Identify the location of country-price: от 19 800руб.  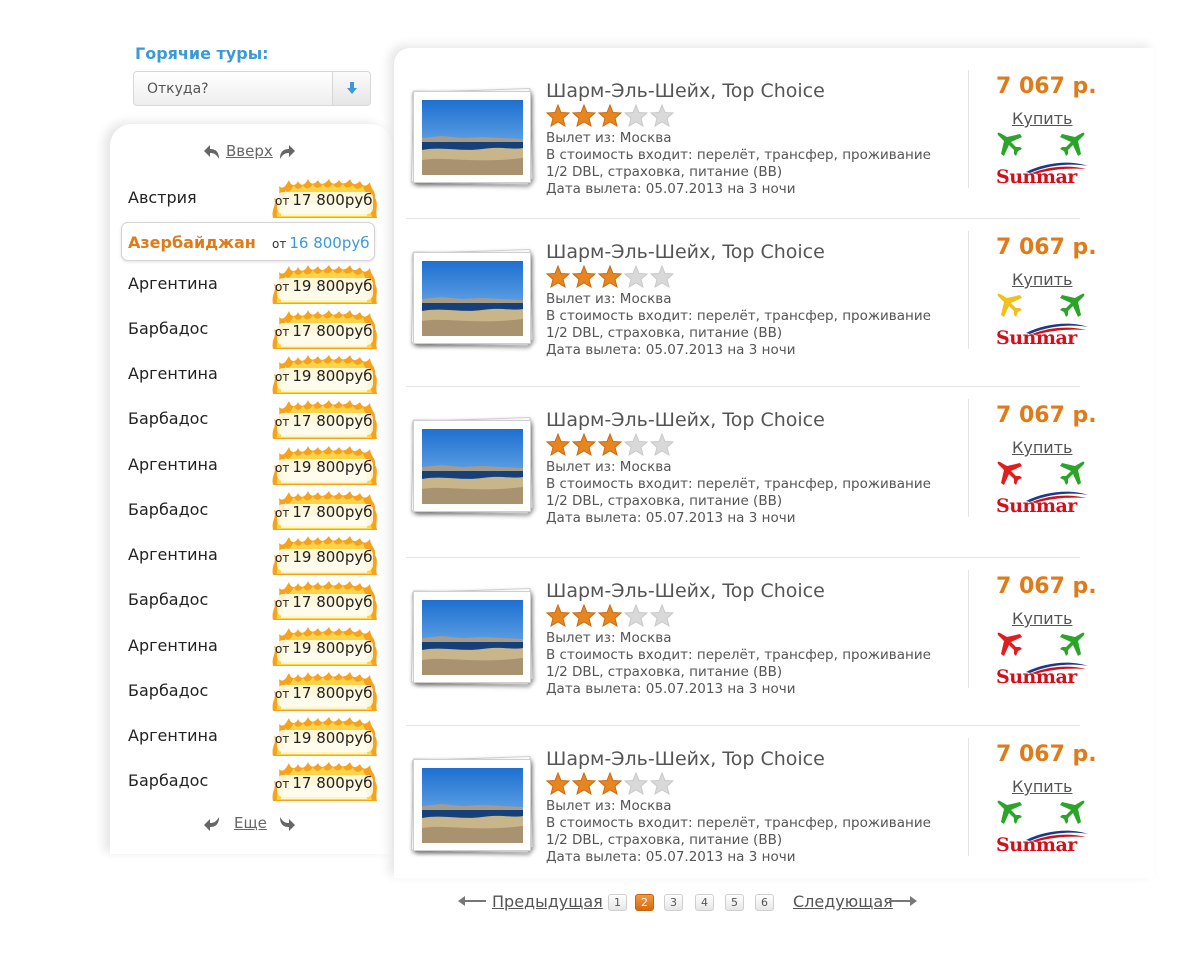
(325, 738).